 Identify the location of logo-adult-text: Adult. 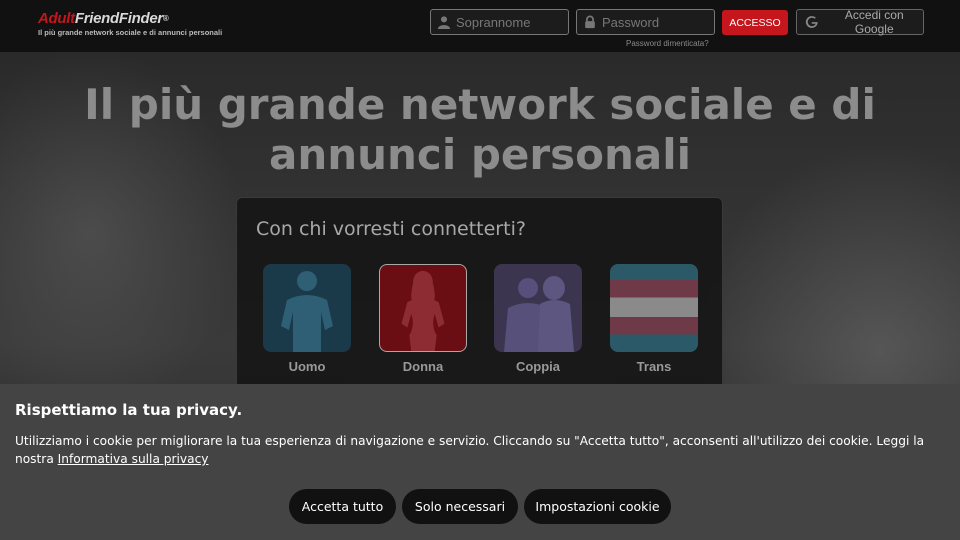
(56, 18).